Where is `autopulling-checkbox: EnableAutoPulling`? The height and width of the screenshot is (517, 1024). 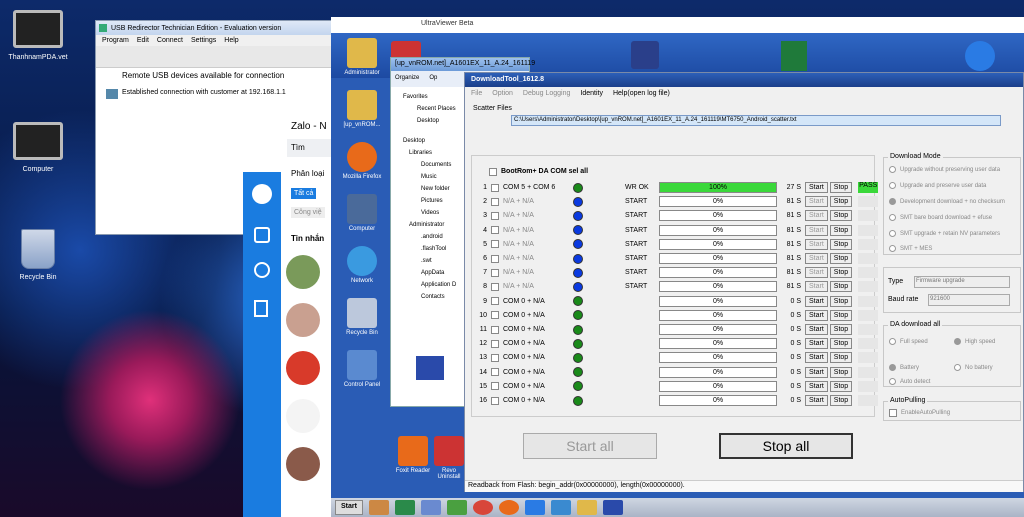 autopulling-checkbox: EnableAutoPulling is located at coordinates (919, 413).